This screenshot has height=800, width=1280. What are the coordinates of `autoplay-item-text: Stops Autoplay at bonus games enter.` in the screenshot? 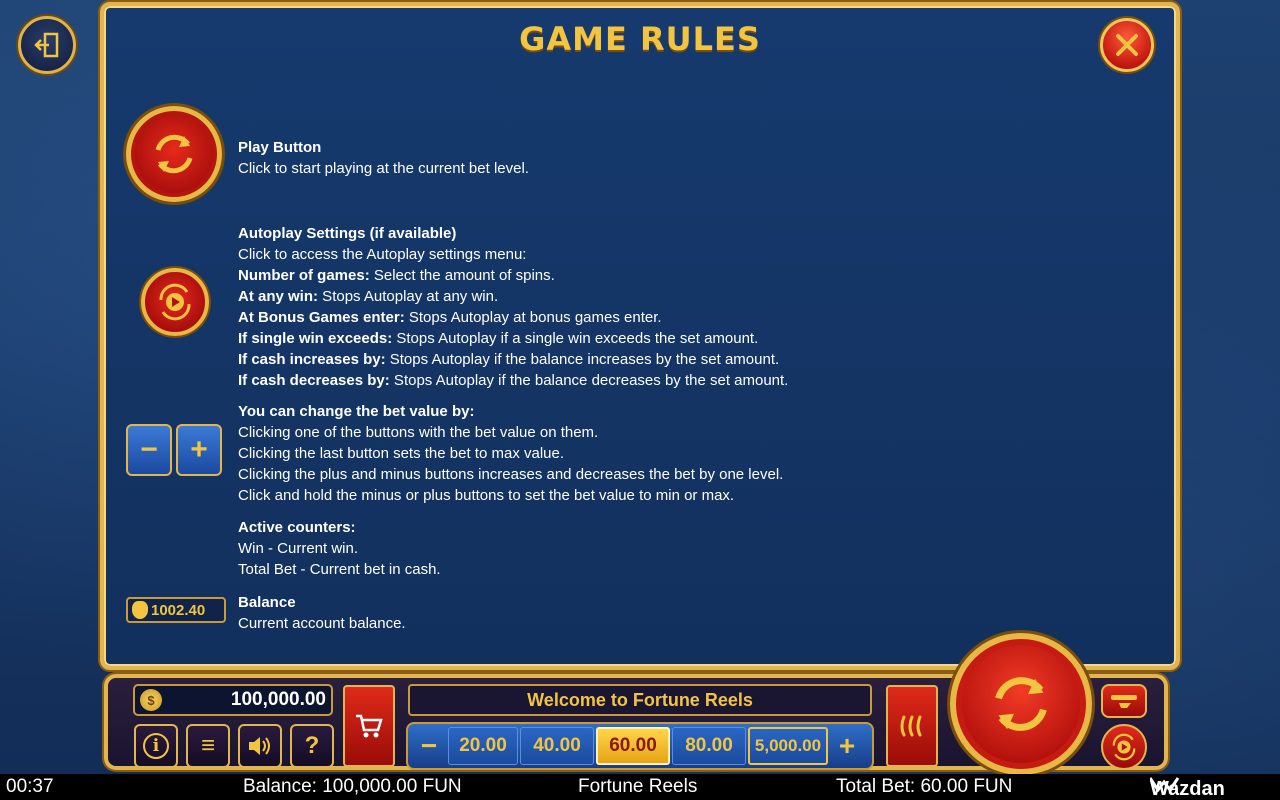 It's located at (533, 317).